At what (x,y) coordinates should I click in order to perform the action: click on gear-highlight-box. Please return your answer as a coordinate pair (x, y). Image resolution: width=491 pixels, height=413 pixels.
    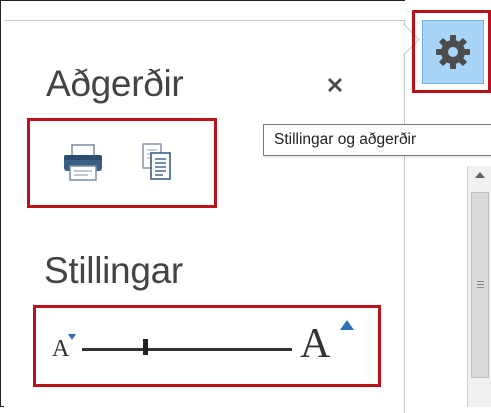
    Looking at the image, I should click on (451, 51).